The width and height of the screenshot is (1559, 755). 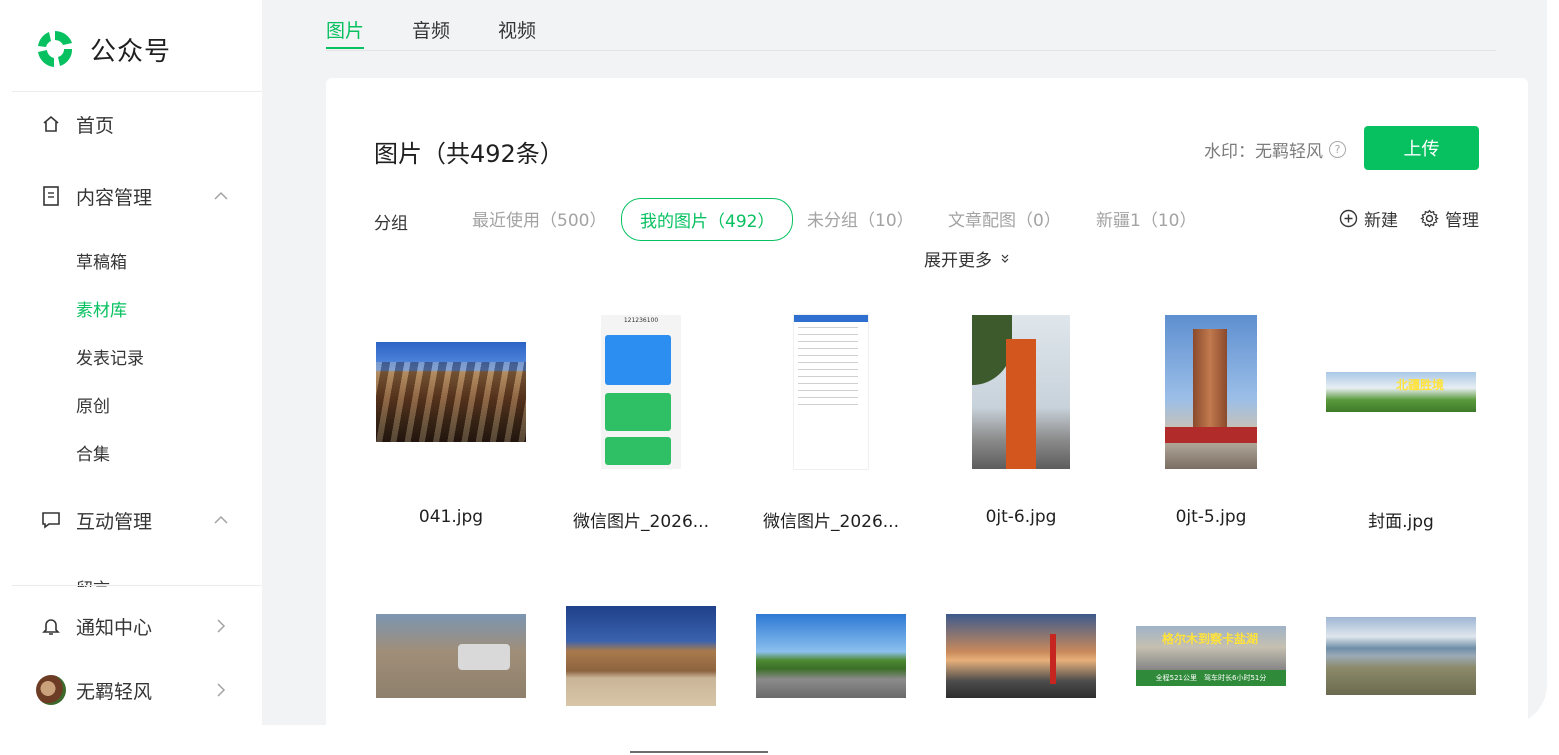 What do you see at coordinates (451, 517) in the screenshot?
I see `image-filename: 041.jpg` at bounding box center [451, 517].